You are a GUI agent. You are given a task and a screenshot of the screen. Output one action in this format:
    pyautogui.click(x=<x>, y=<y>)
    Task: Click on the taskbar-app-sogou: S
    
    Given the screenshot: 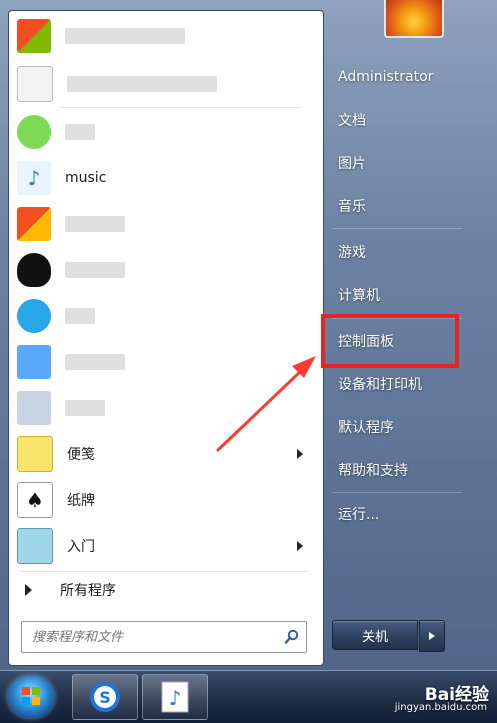 What is the action you would take?
    pyautogui.click(x=105, y=697)
    